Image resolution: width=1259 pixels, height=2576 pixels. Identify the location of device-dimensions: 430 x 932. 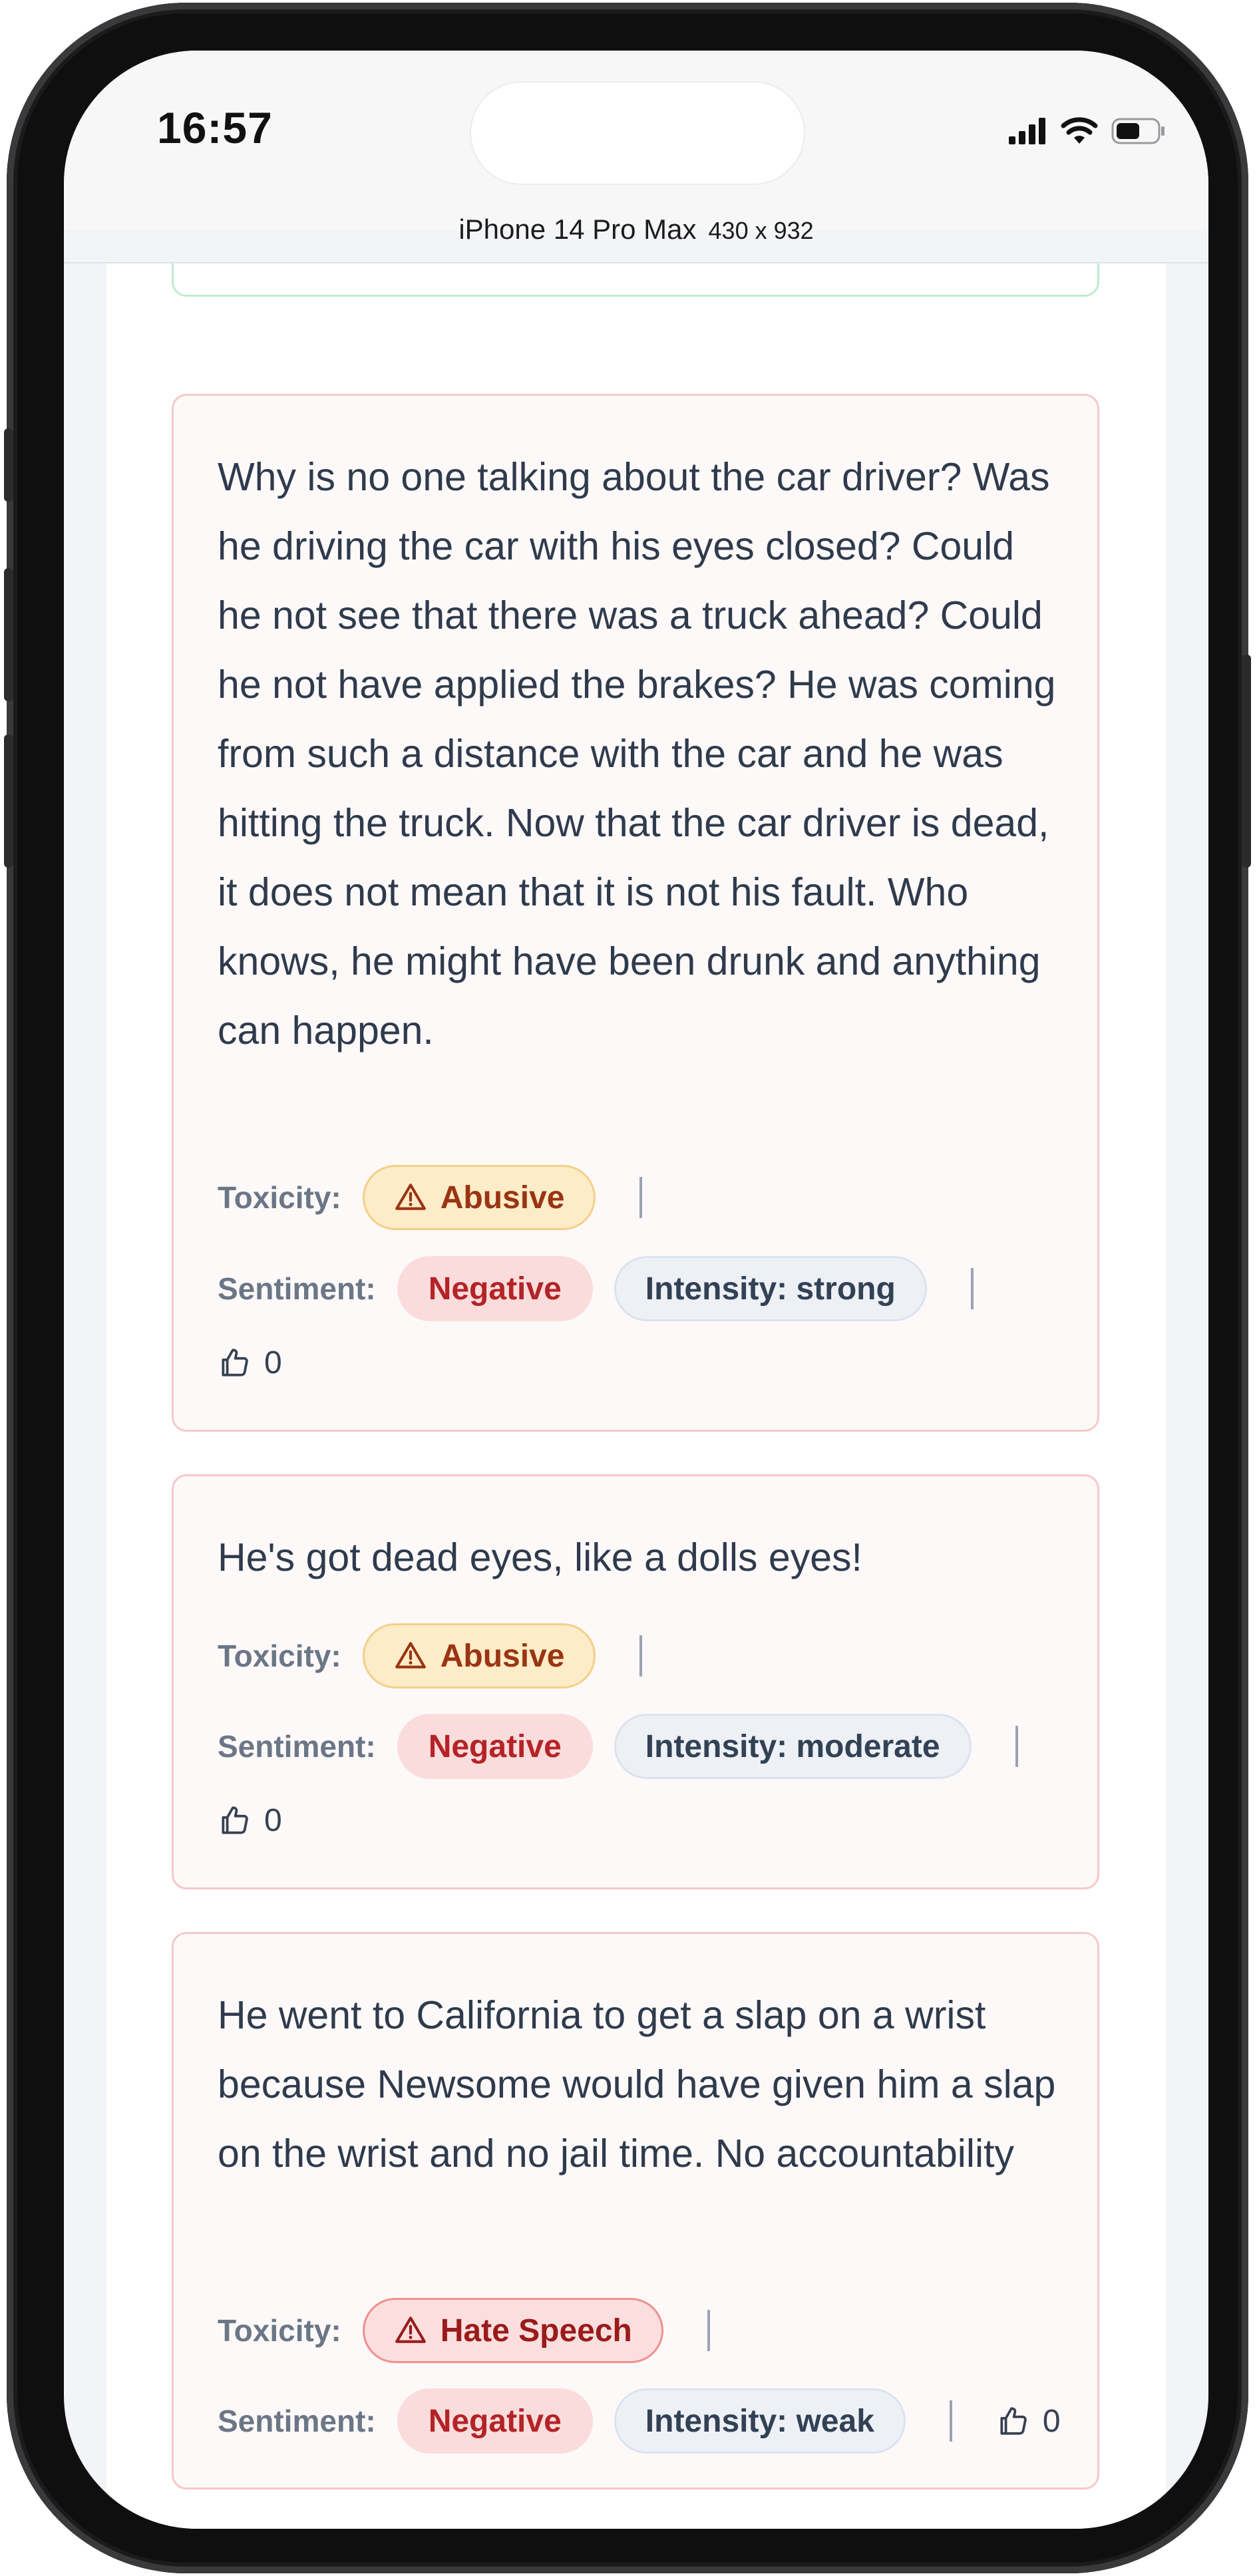
(761, 230).